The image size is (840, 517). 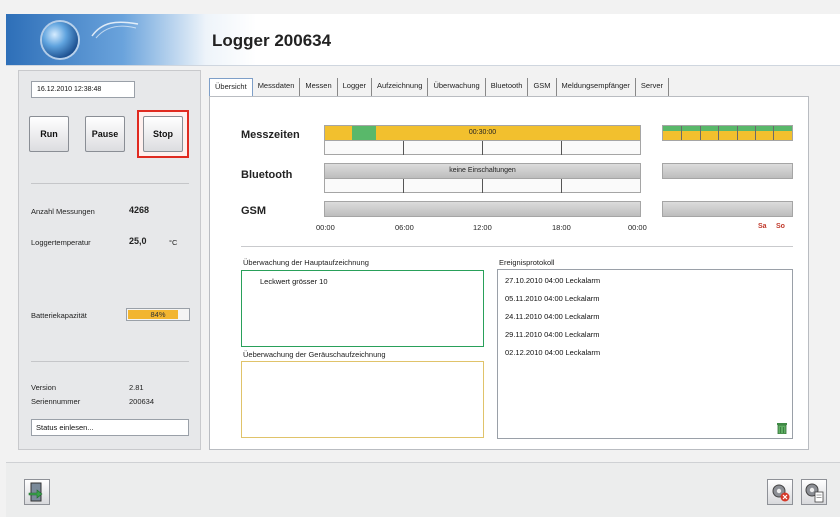 What do you see at coordinates (552, 280) in the screenshot?
I see `event-log-entry: 27.10.2010 04:00 Leckalarm` at bounding box center [552, 280].